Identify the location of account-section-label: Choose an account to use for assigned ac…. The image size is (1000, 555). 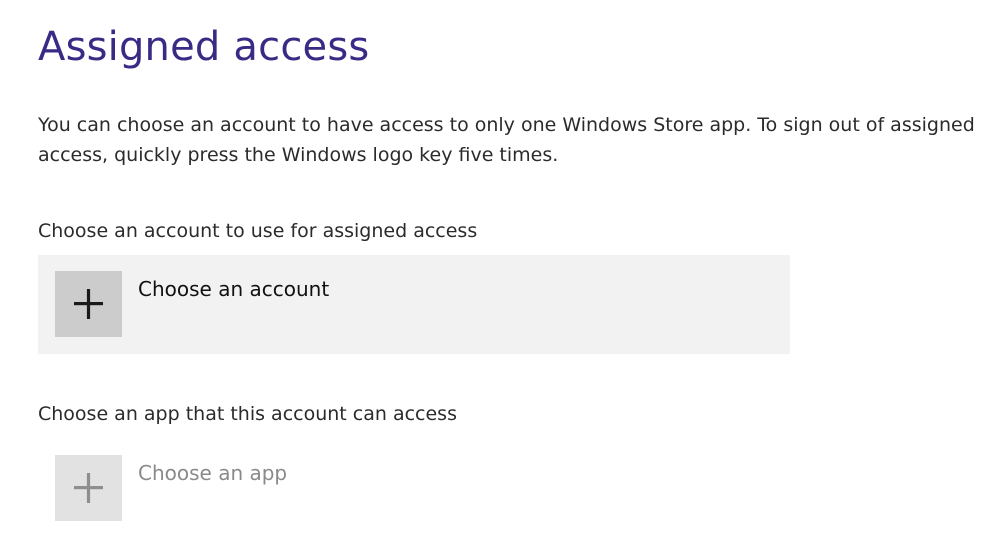
(258, 231).